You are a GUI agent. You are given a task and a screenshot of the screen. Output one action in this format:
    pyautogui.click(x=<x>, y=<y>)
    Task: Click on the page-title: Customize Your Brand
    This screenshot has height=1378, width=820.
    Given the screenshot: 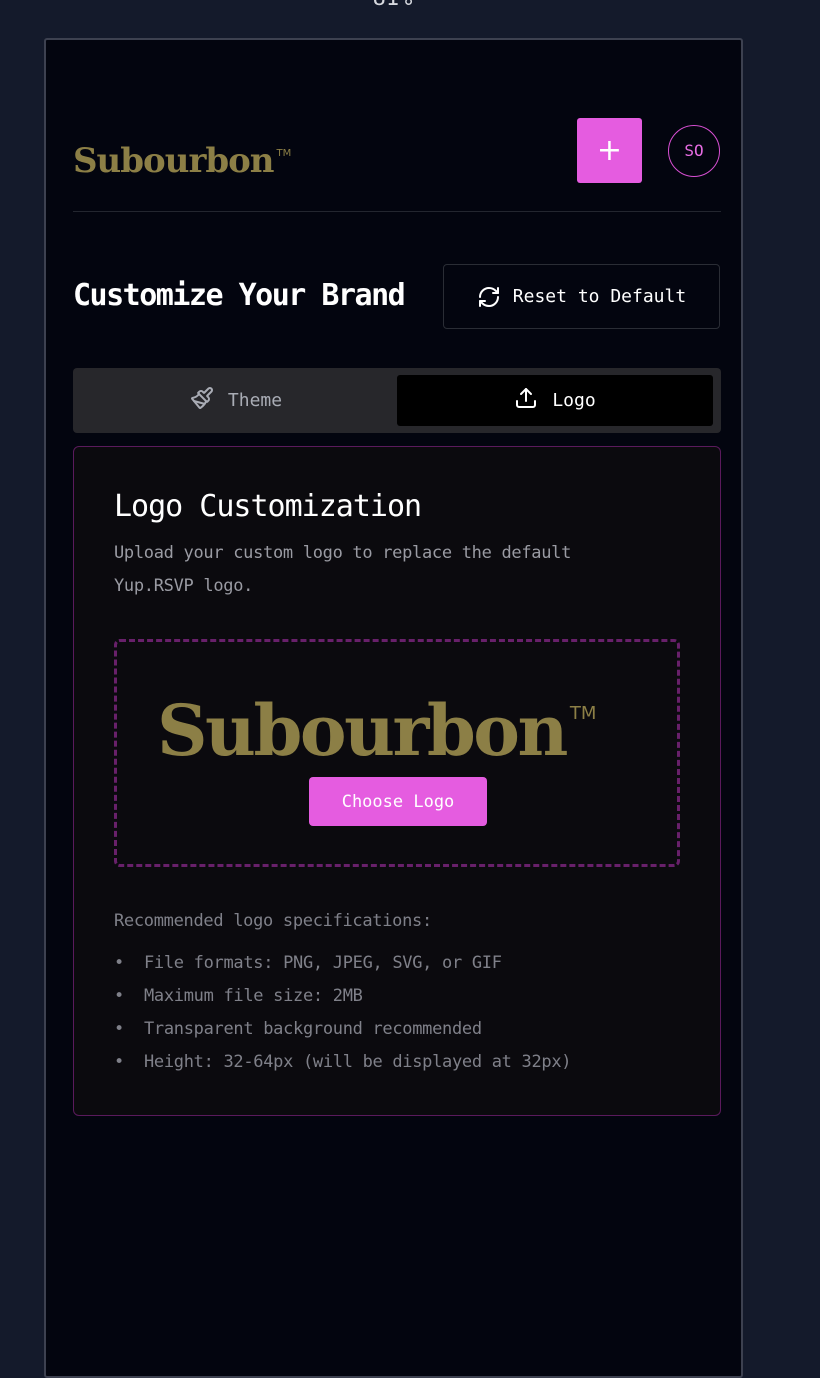 What is the action you would take?
    pyautogui.click(x=239, y=295)
    